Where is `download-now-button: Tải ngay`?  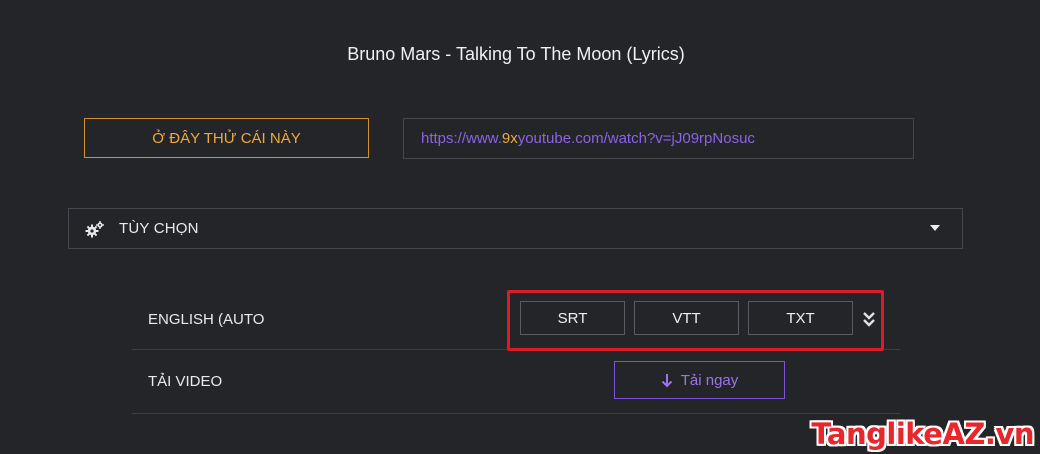 download-now-button: Tải ngay is located at coordinates (699, 380).